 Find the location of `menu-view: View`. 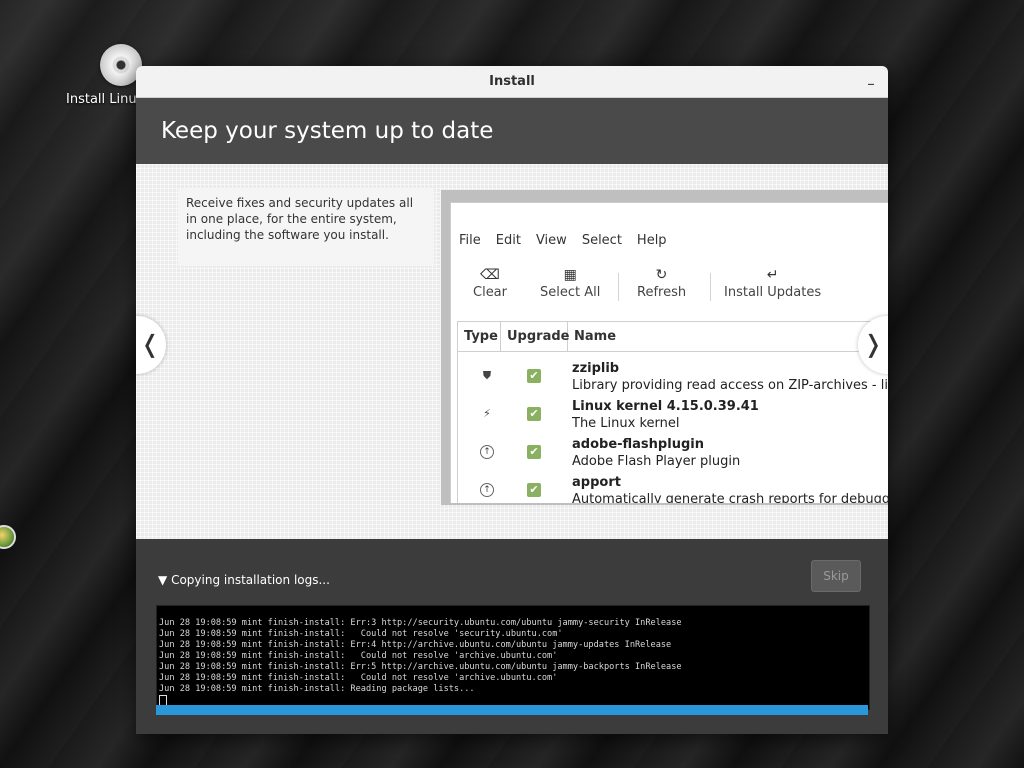

menu-view: View is located at coordinates (551, 240).